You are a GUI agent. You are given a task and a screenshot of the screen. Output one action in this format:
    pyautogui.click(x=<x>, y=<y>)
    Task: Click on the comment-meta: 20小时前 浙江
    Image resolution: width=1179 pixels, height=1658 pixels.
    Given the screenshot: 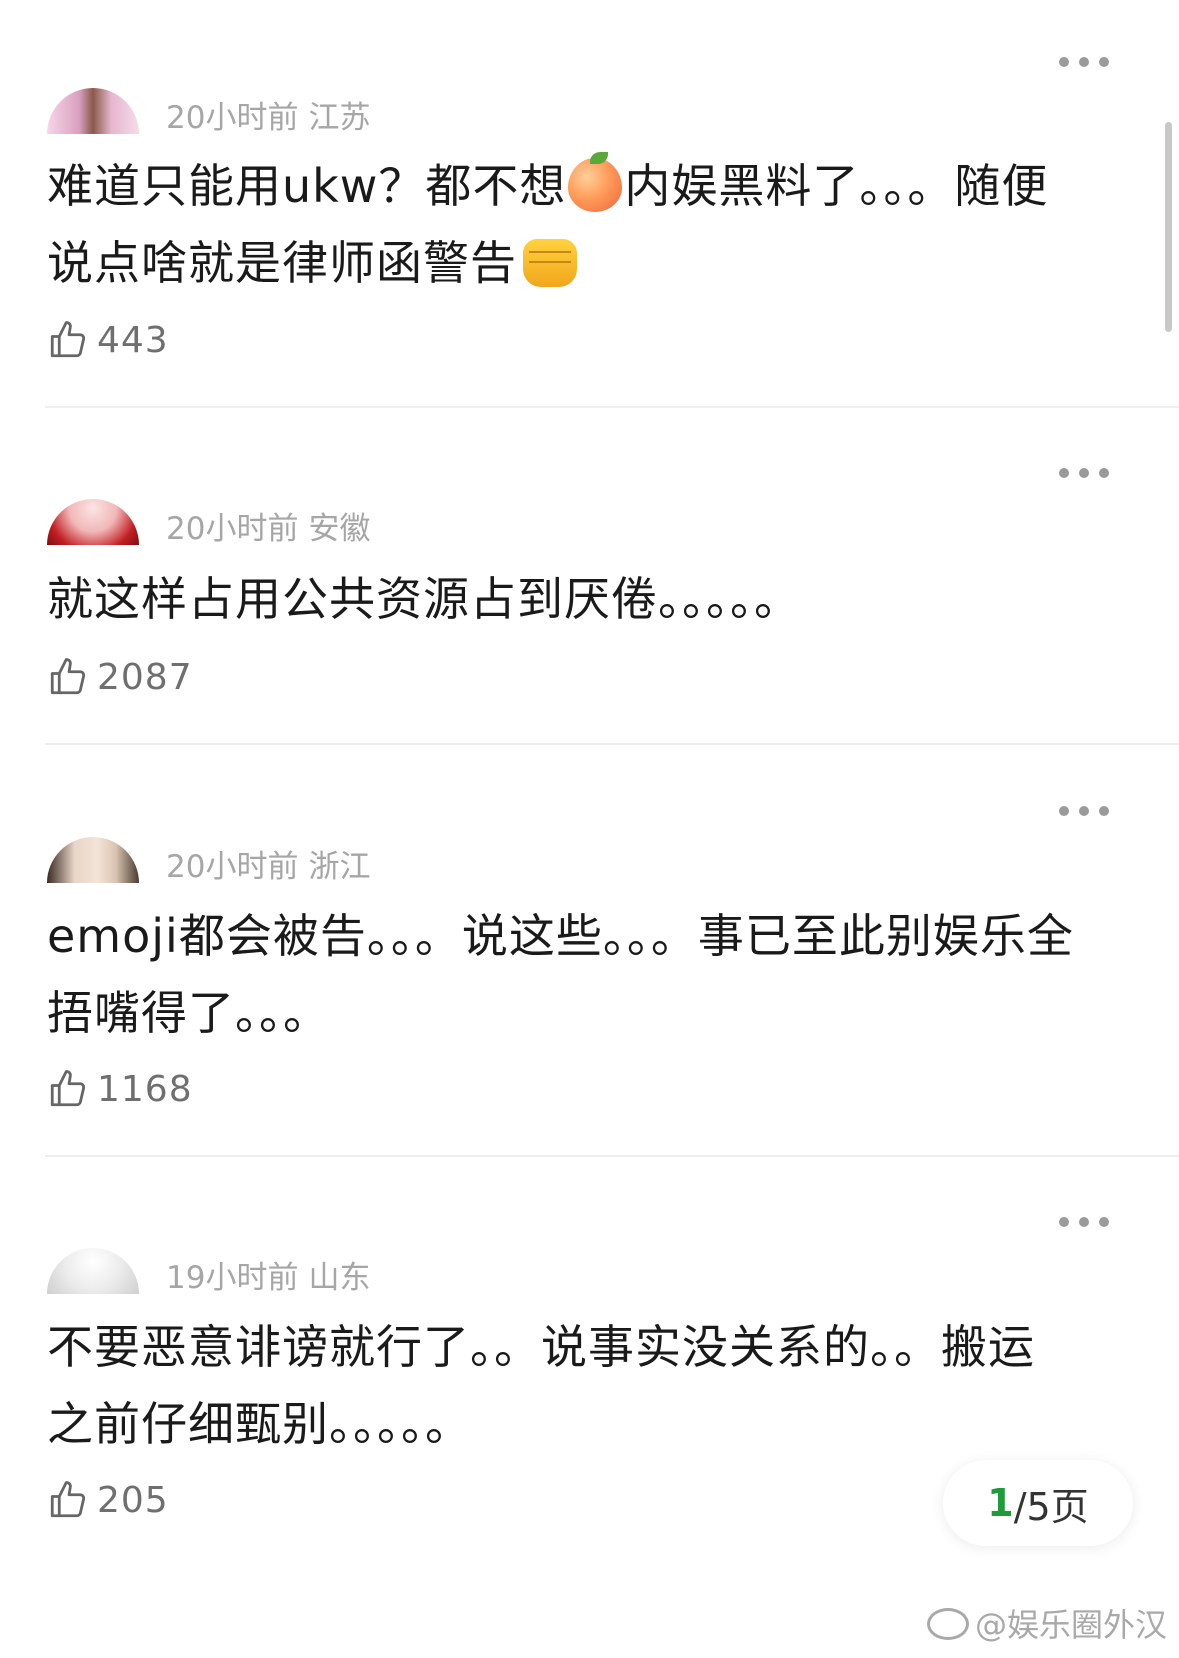 What is the action you would take?
    pyautogui.click(x=268, y=863)
    